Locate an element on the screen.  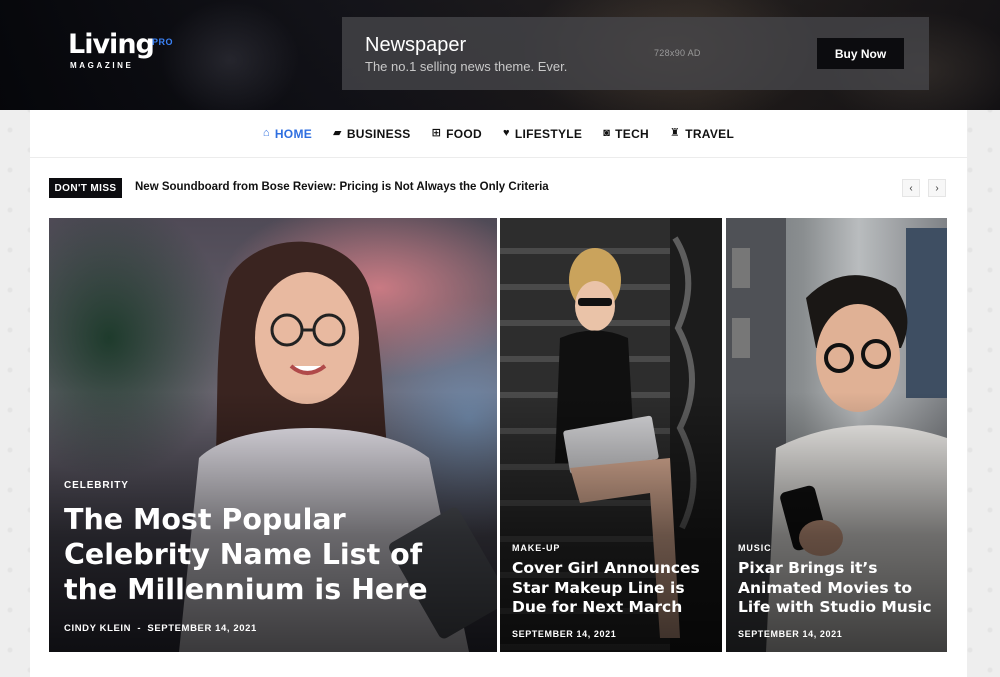
logo-wordmark: Living is located at coordinates (111, 44).